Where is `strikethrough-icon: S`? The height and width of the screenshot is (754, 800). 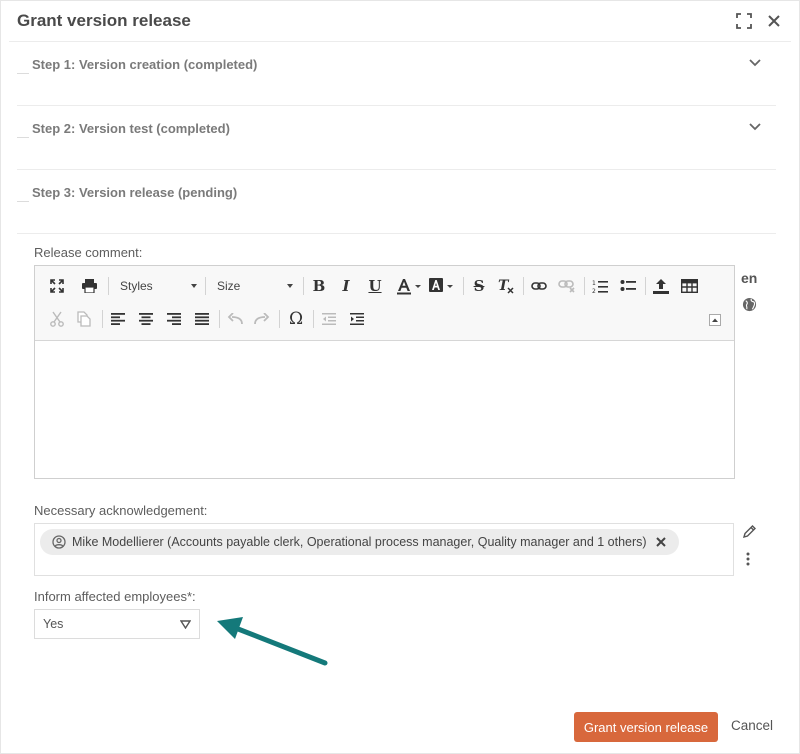
strikethrough-icon: S is located at coordinates (479, 286).